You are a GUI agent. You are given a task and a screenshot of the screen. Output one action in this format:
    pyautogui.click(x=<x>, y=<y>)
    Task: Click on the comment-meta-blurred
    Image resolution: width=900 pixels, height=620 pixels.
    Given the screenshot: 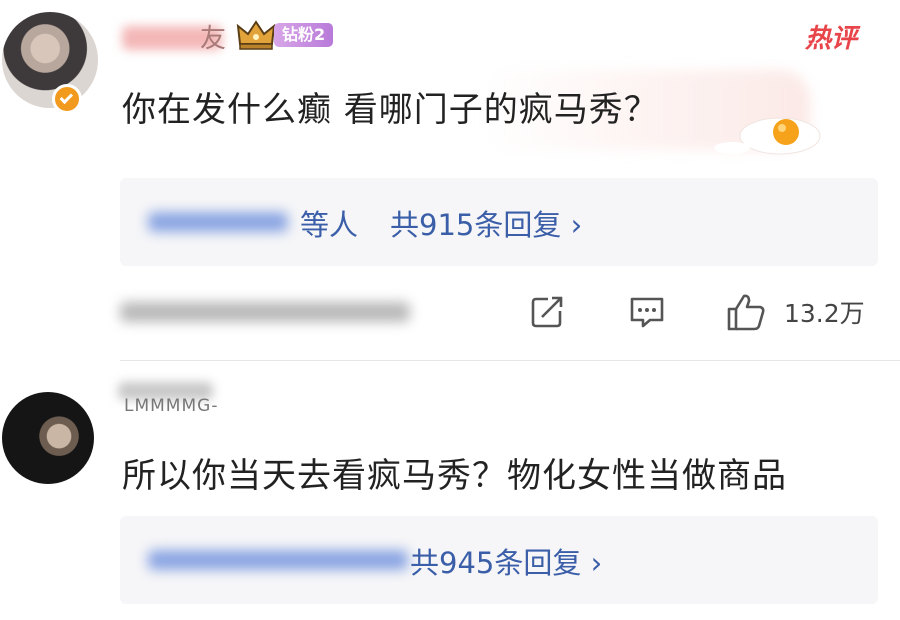 What is the action you would take?
    pyautogui.click(x=265, y=312)
    